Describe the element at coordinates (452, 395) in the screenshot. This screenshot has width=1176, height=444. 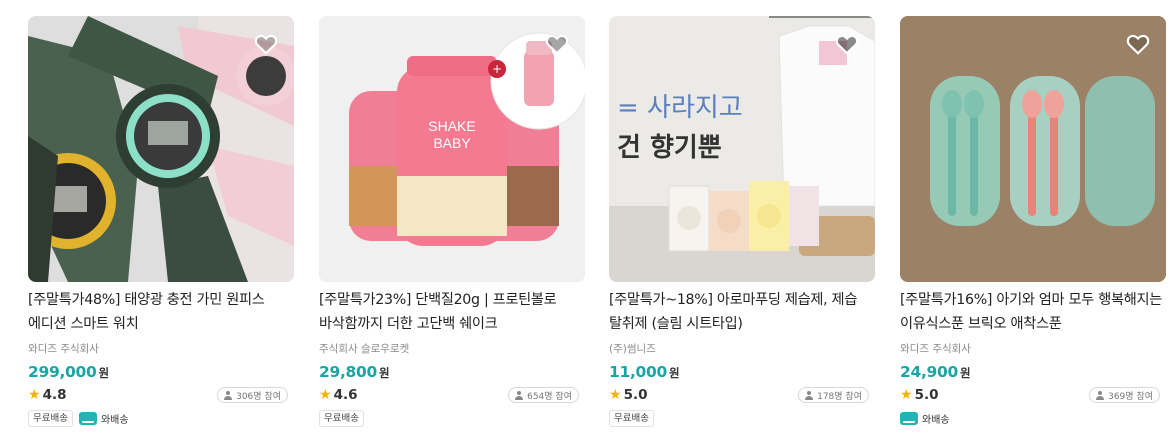
I see `rating-row: ★ 4.6 654명 참여` at that location.